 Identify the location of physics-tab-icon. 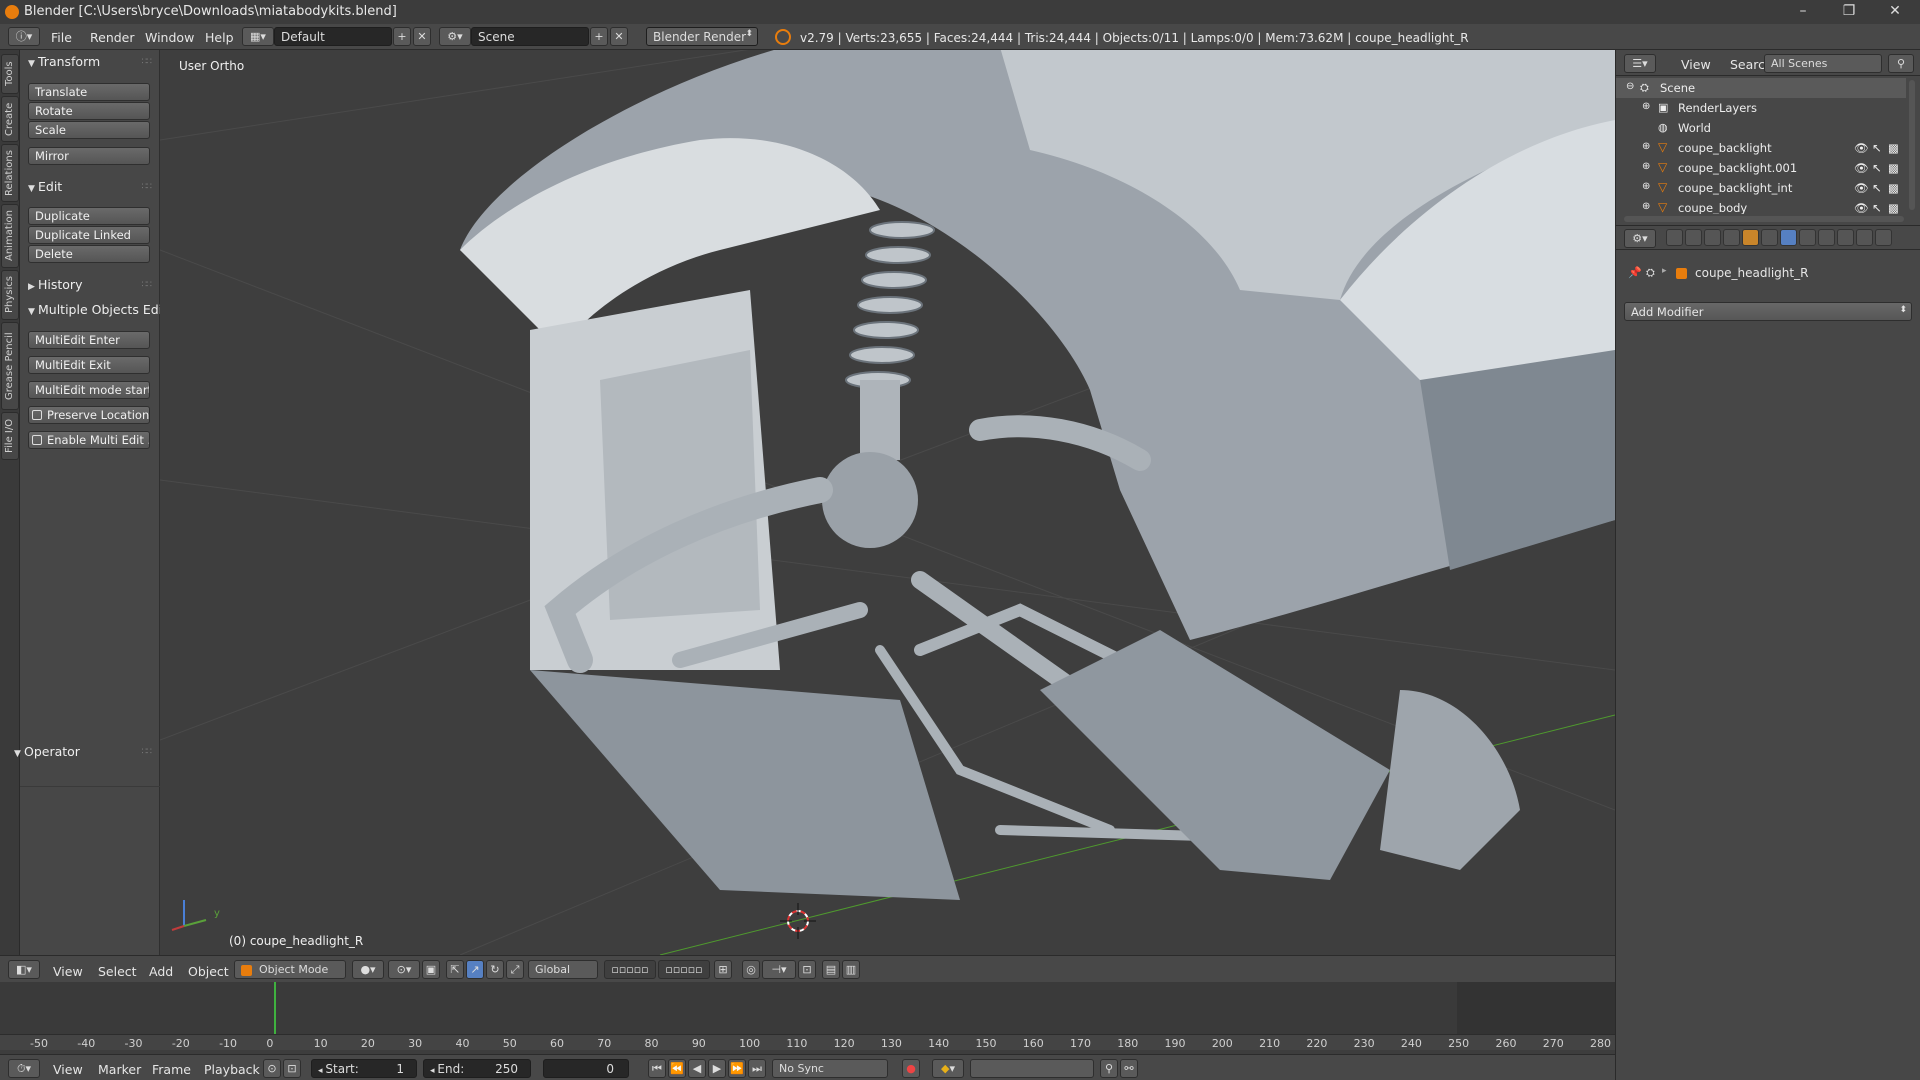
(1883, 237).